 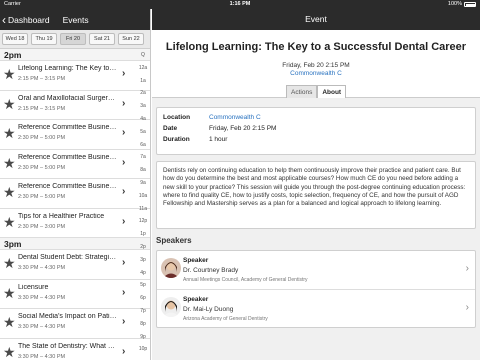 What do you see at coordinates (15, 39) in the screenshot?
I see `day-tab: Wed 18` at bounding box center [15, 39].